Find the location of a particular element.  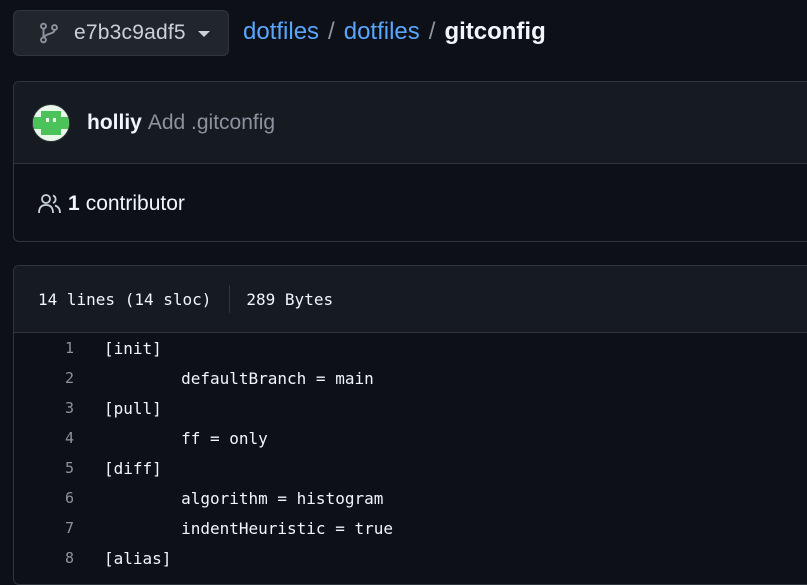

breadcrumb-owner-link: dotfiles is located at coordinates (281, 32).